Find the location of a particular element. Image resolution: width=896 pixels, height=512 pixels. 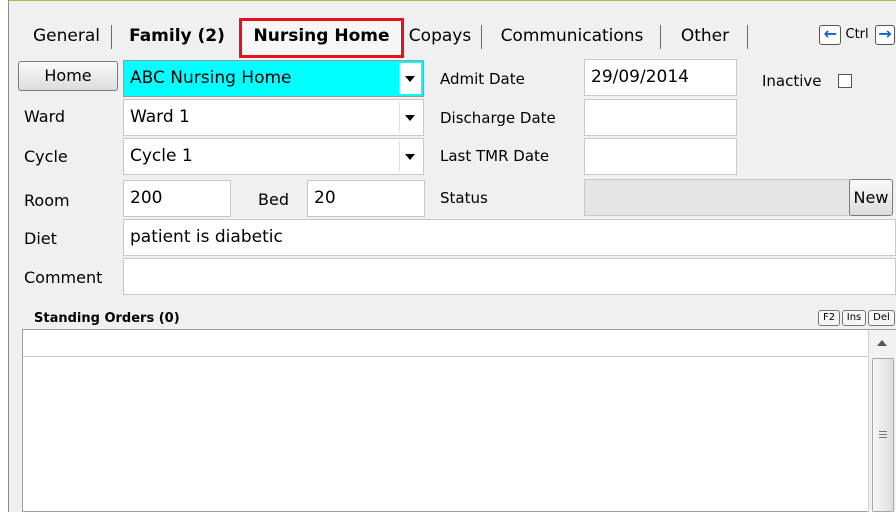

last-tmr-date-label: Last TMR Date is located at coordinates (495, 156).